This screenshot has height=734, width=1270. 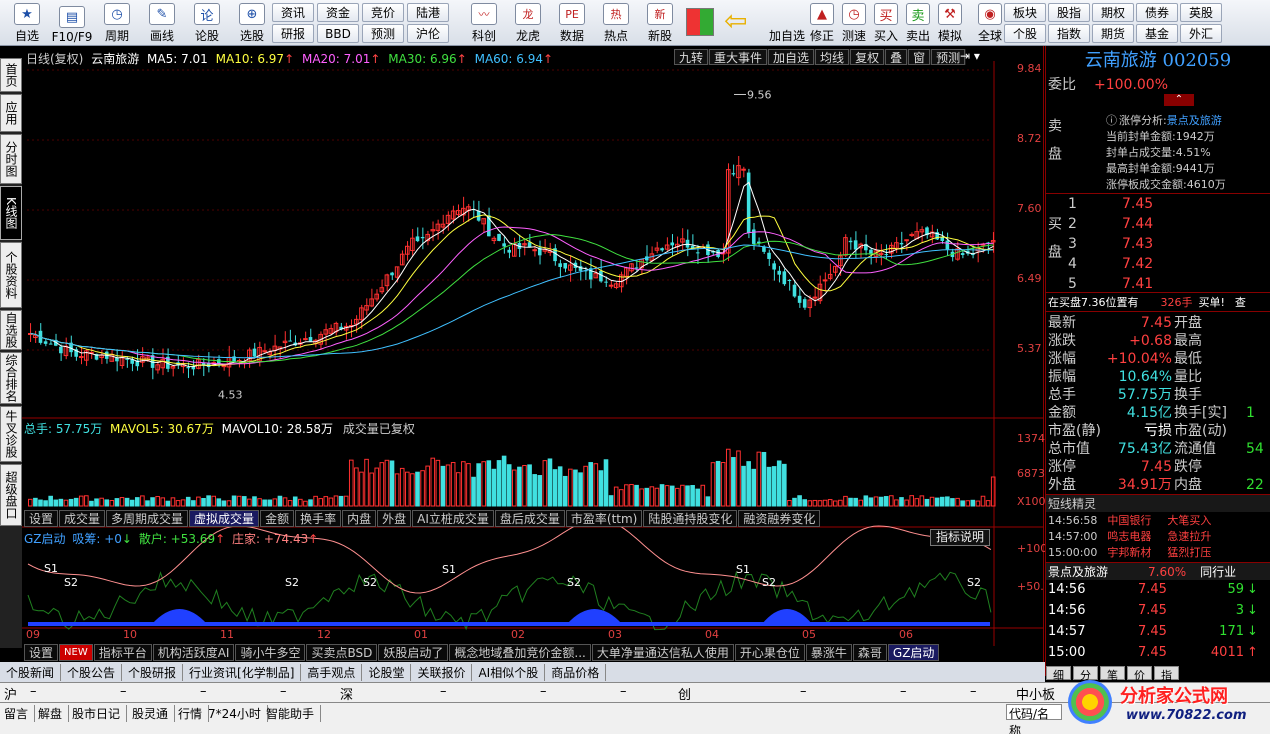 What do you see at coordinates (1025, 33) in the screenshot?
I see `market-button: 个股` at bounding box center [1025, 33].